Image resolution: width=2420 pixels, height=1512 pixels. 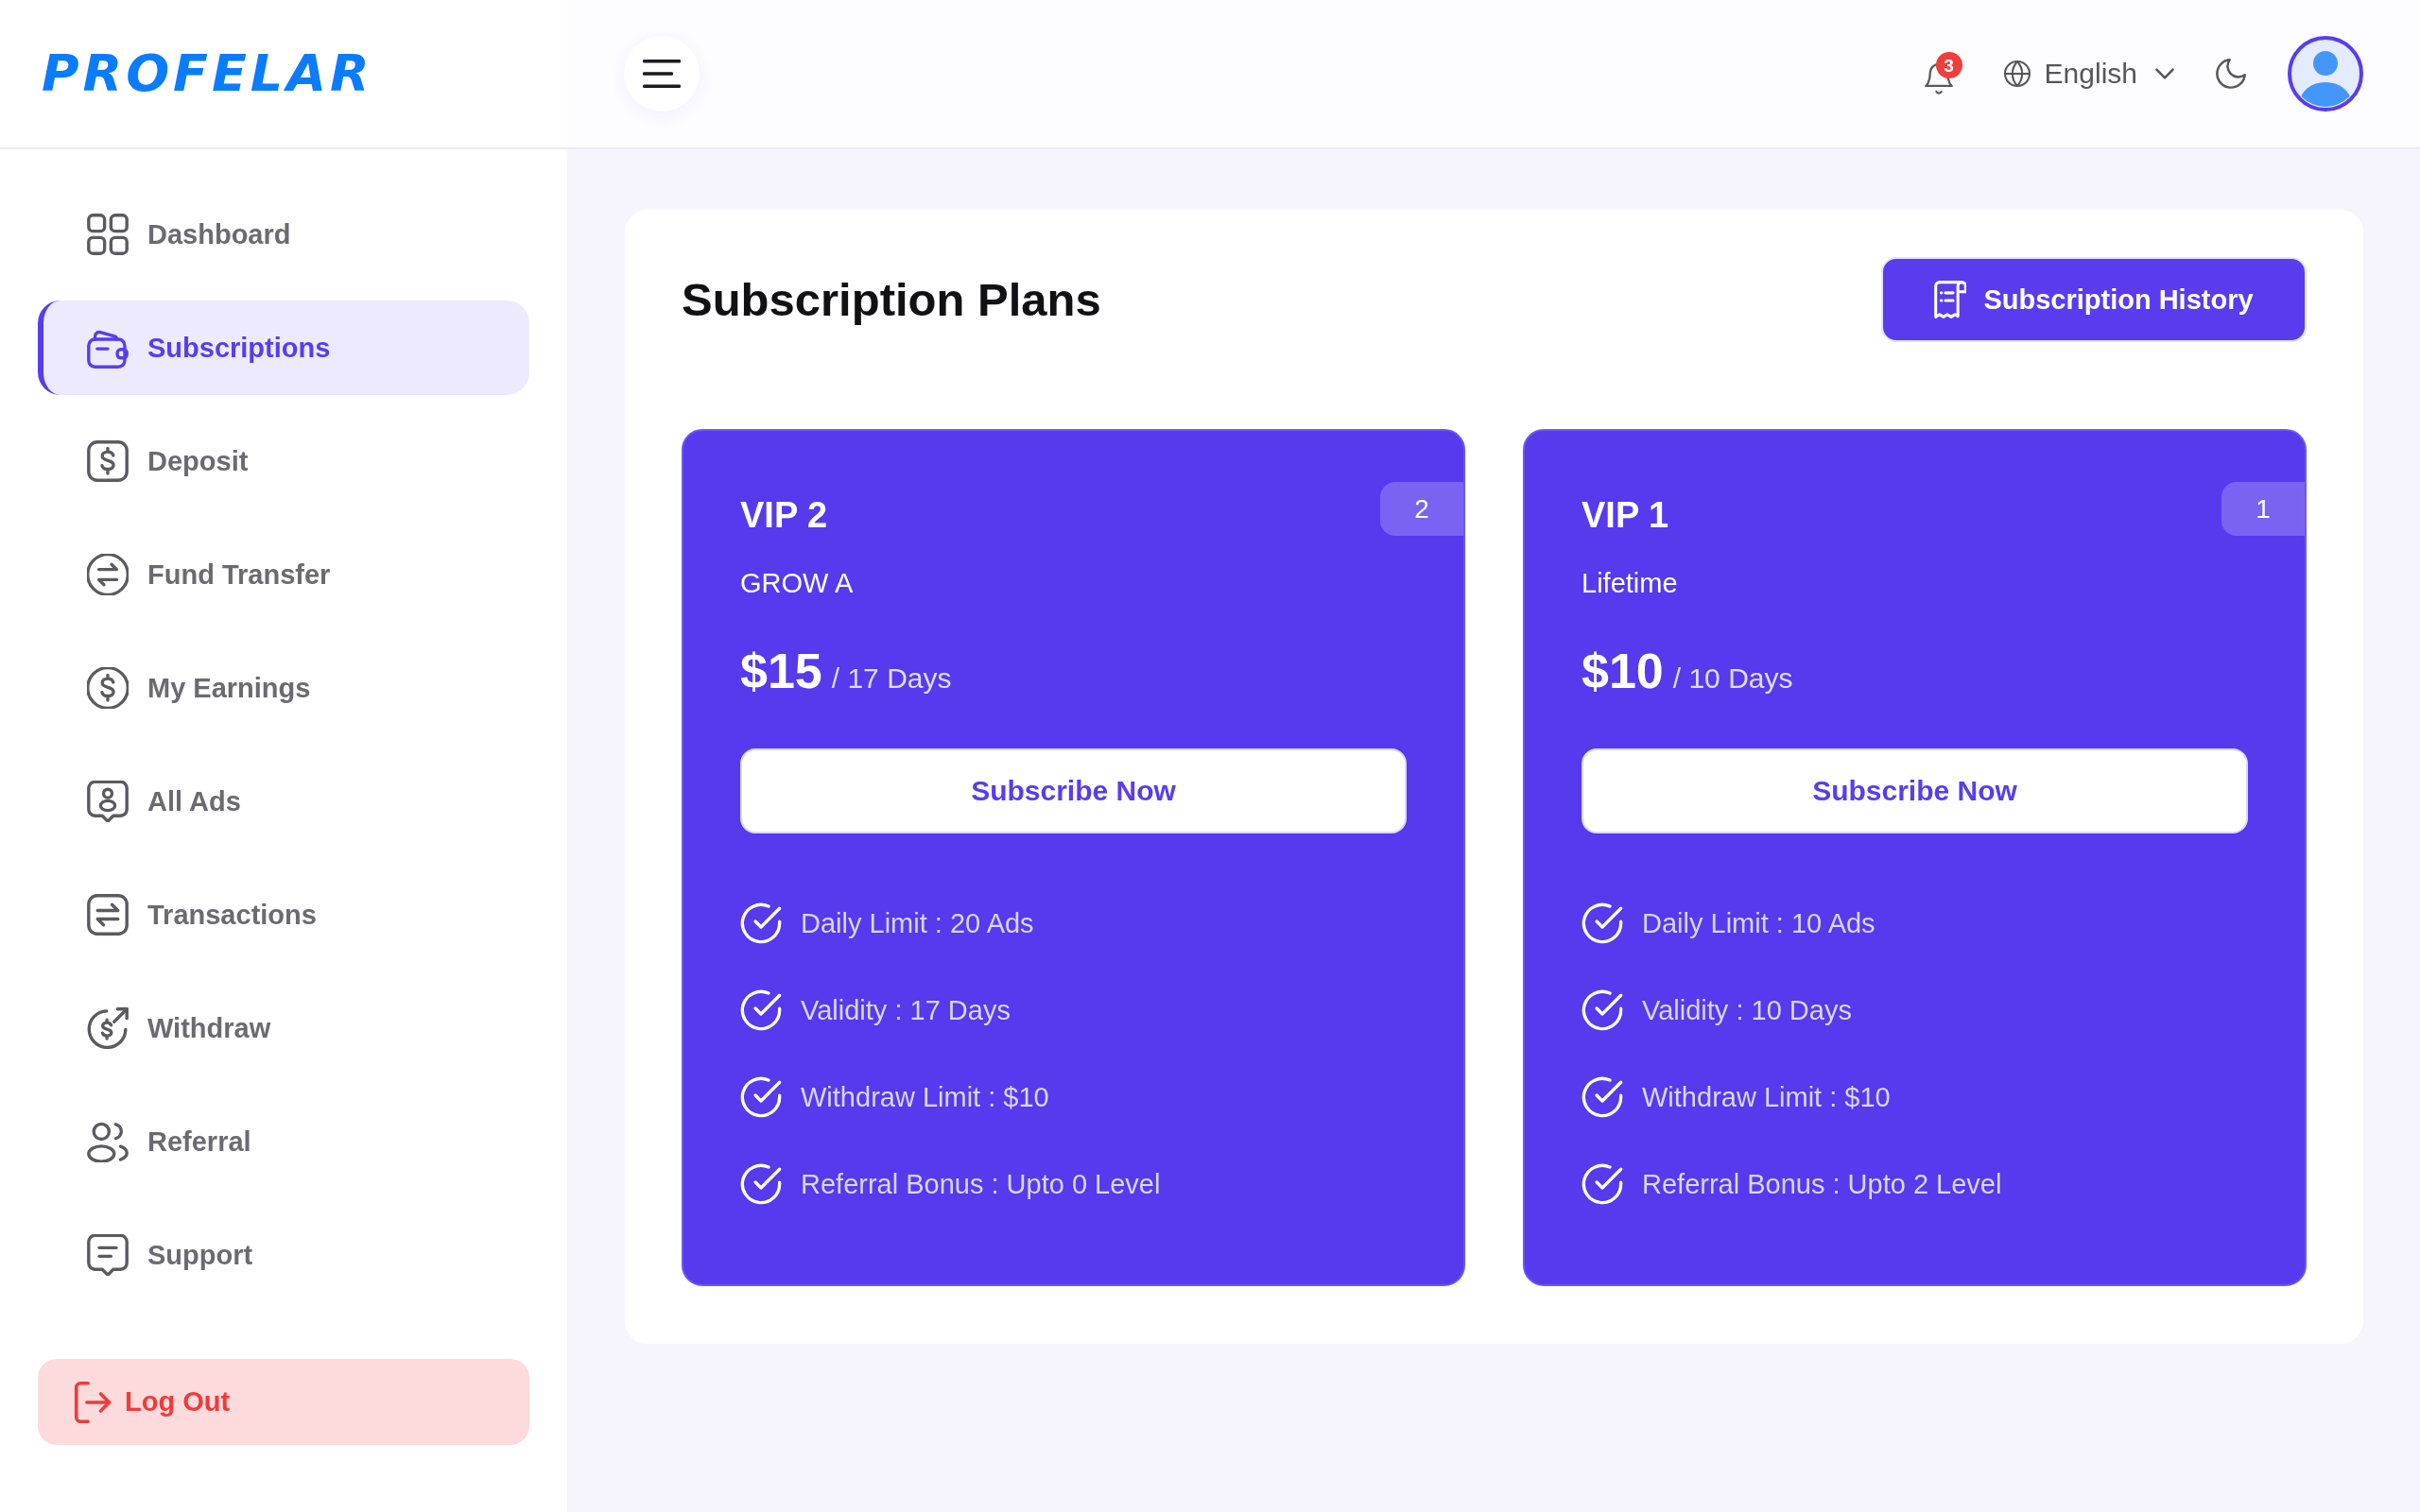 What do you see at coordinates (2094, 299) in the screenshot?
I see `subscription-history-button: Subscription History` at bounding box center [2094, 299].